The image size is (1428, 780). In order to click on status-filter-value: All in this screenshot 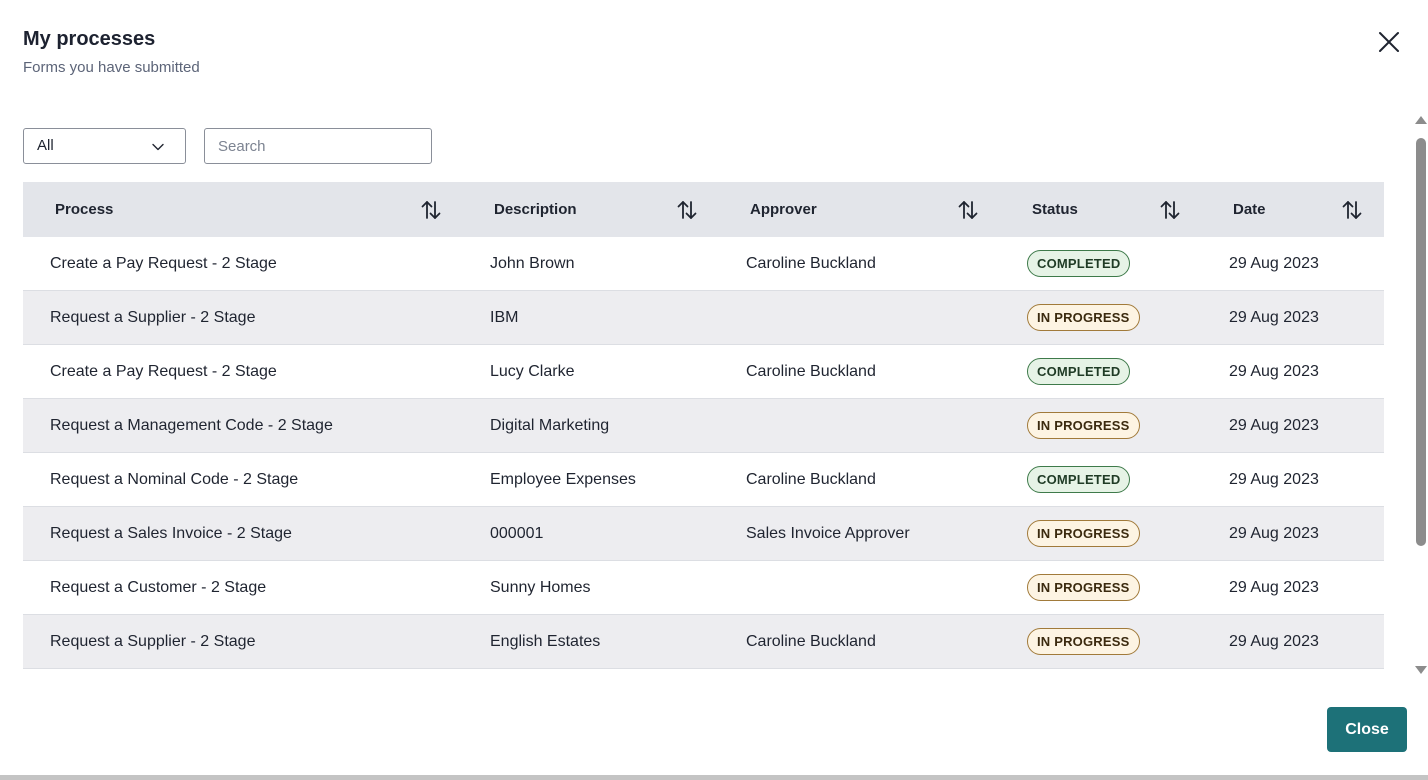, I will do `click(45, 145)`.